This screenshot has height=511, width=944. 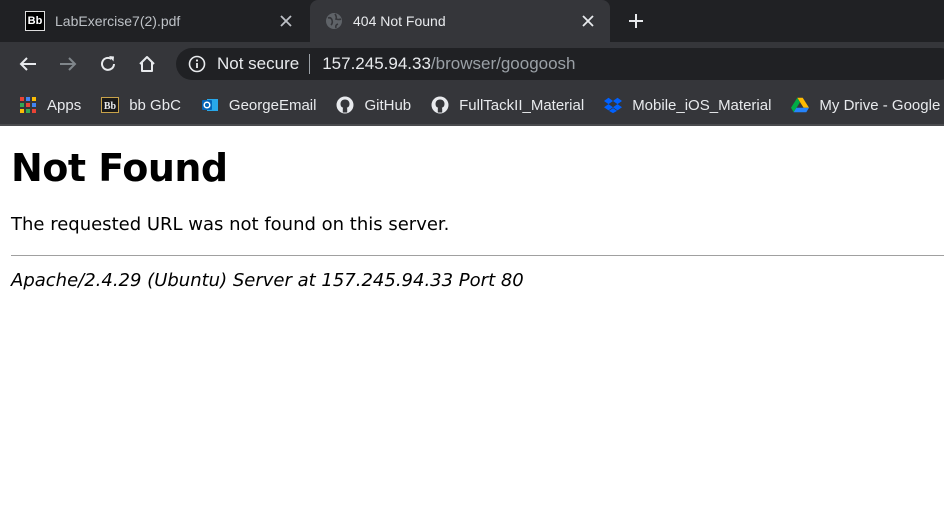 What do you see at coordinates (272, 105) in the screenshot?
I see `bookmark-label: GeorgeEmail` at bounding box center [272, 105].